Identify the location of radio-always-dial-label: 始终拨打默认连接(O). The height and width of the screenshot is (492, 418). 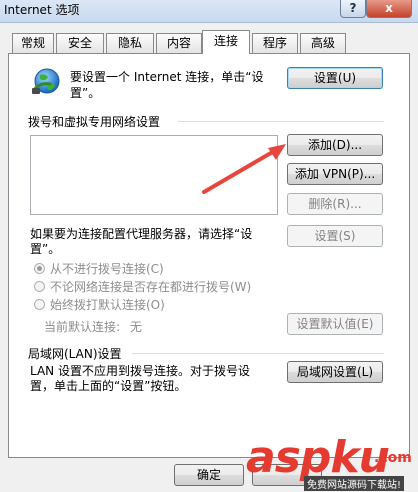
(107, 305).